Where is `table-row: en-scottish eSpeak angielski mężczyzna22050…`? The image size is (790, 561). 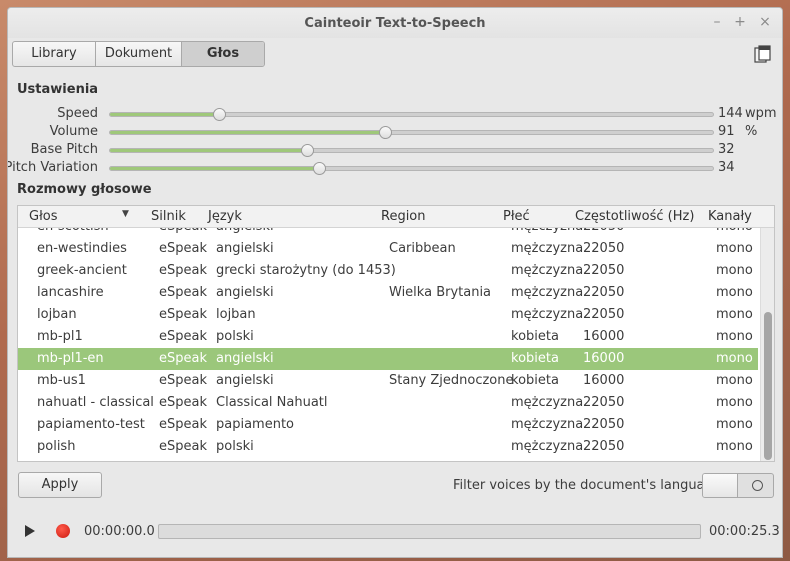 table-row: en-scottish eSpeak angielski mężczyzna22050… is located at coordinates (388, 233).